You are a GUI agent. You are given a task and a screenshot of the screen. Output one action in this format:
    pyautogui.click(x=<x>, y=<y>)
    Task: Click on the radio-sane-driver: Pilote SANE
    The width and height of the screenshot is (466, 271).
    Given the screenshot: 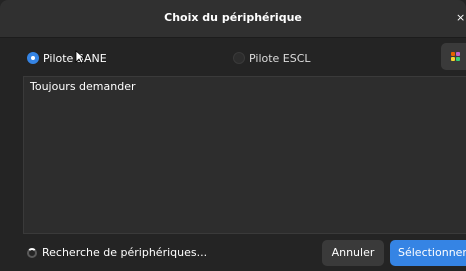 What is the action you would take?
    pyautogui.click(x=67, y=58)
    